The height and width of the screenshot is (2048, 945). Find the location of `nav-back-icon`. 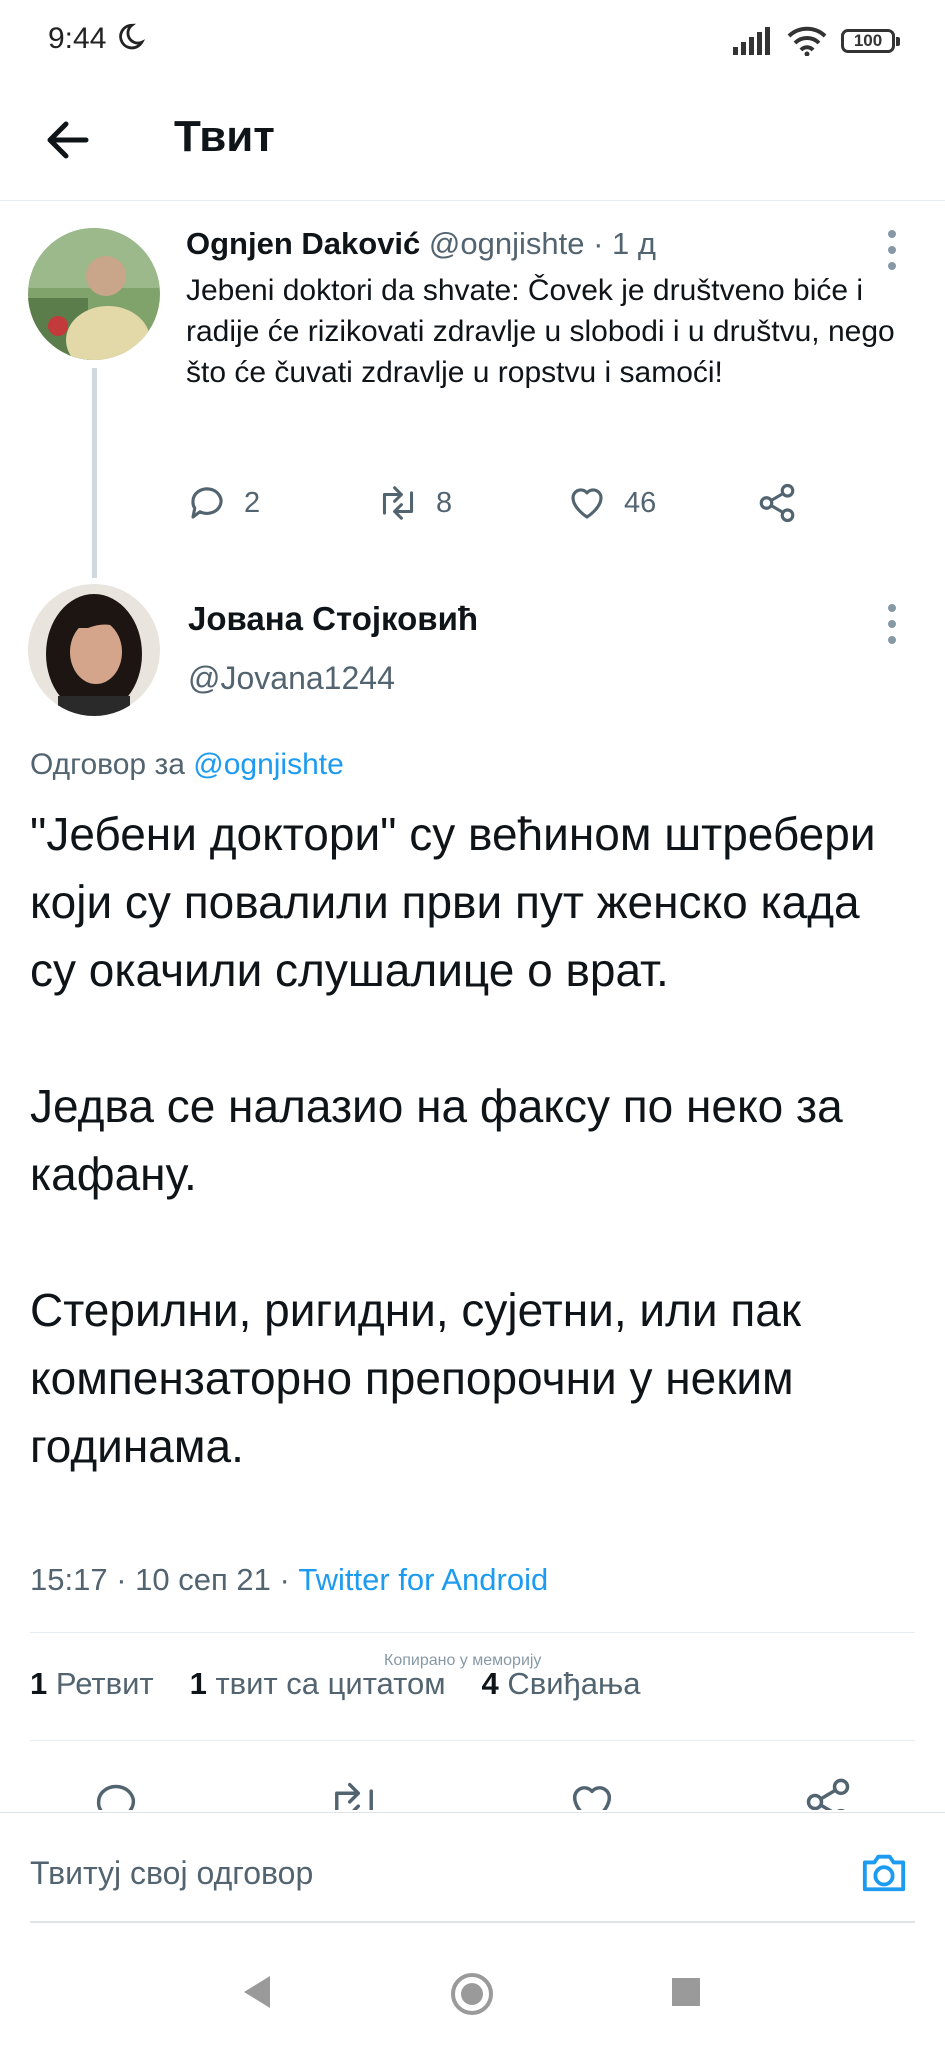

nav-back-icon is located at coordinates (256, 1992).